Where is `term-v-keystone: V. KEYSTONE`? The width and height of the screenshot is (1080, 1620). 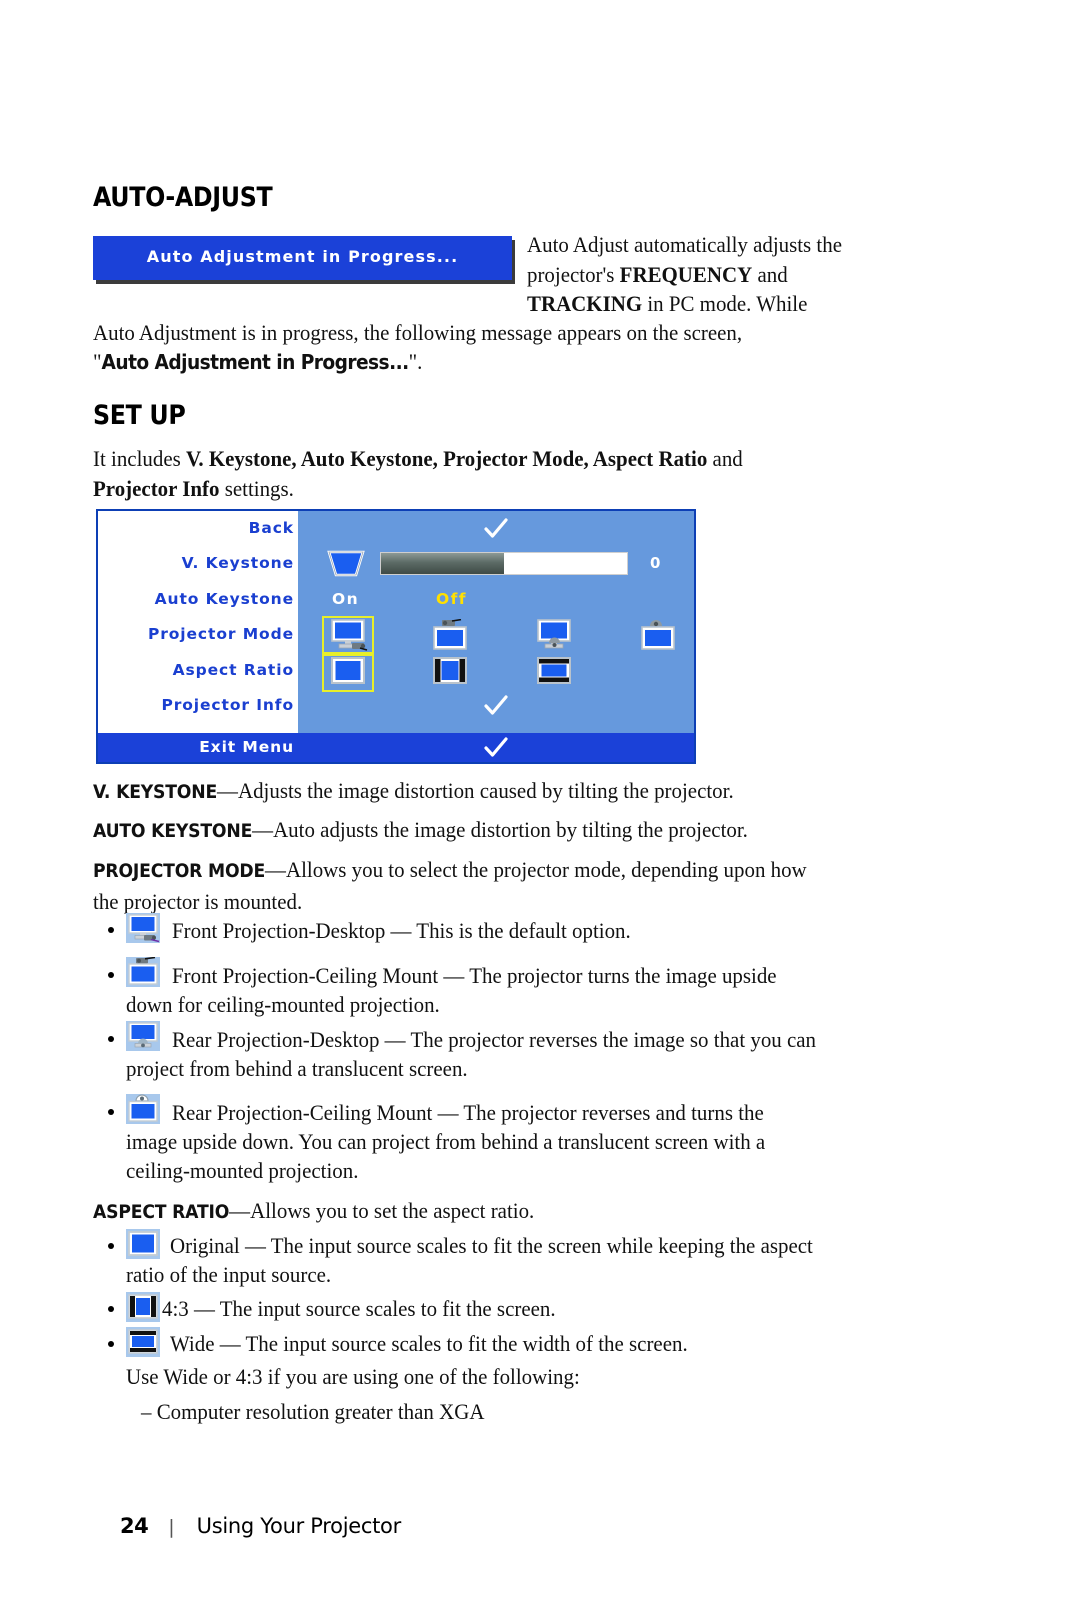
term-v-keystone: V. KEYSTONE is located at coordinates (155, 792).